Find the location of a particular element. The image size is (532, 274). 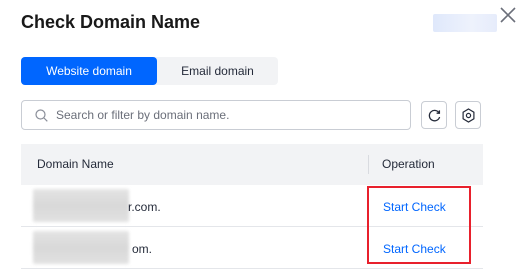

refresh-icon is located at coordinates (434, 115).